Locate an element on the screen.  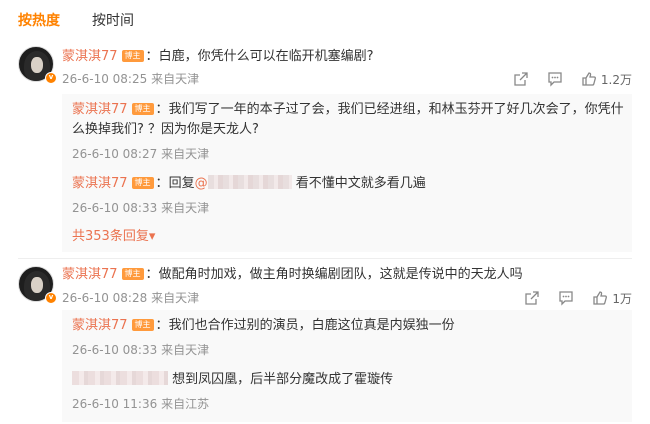
caret-down-icon: ▾ is located at coordinates (152, 236).